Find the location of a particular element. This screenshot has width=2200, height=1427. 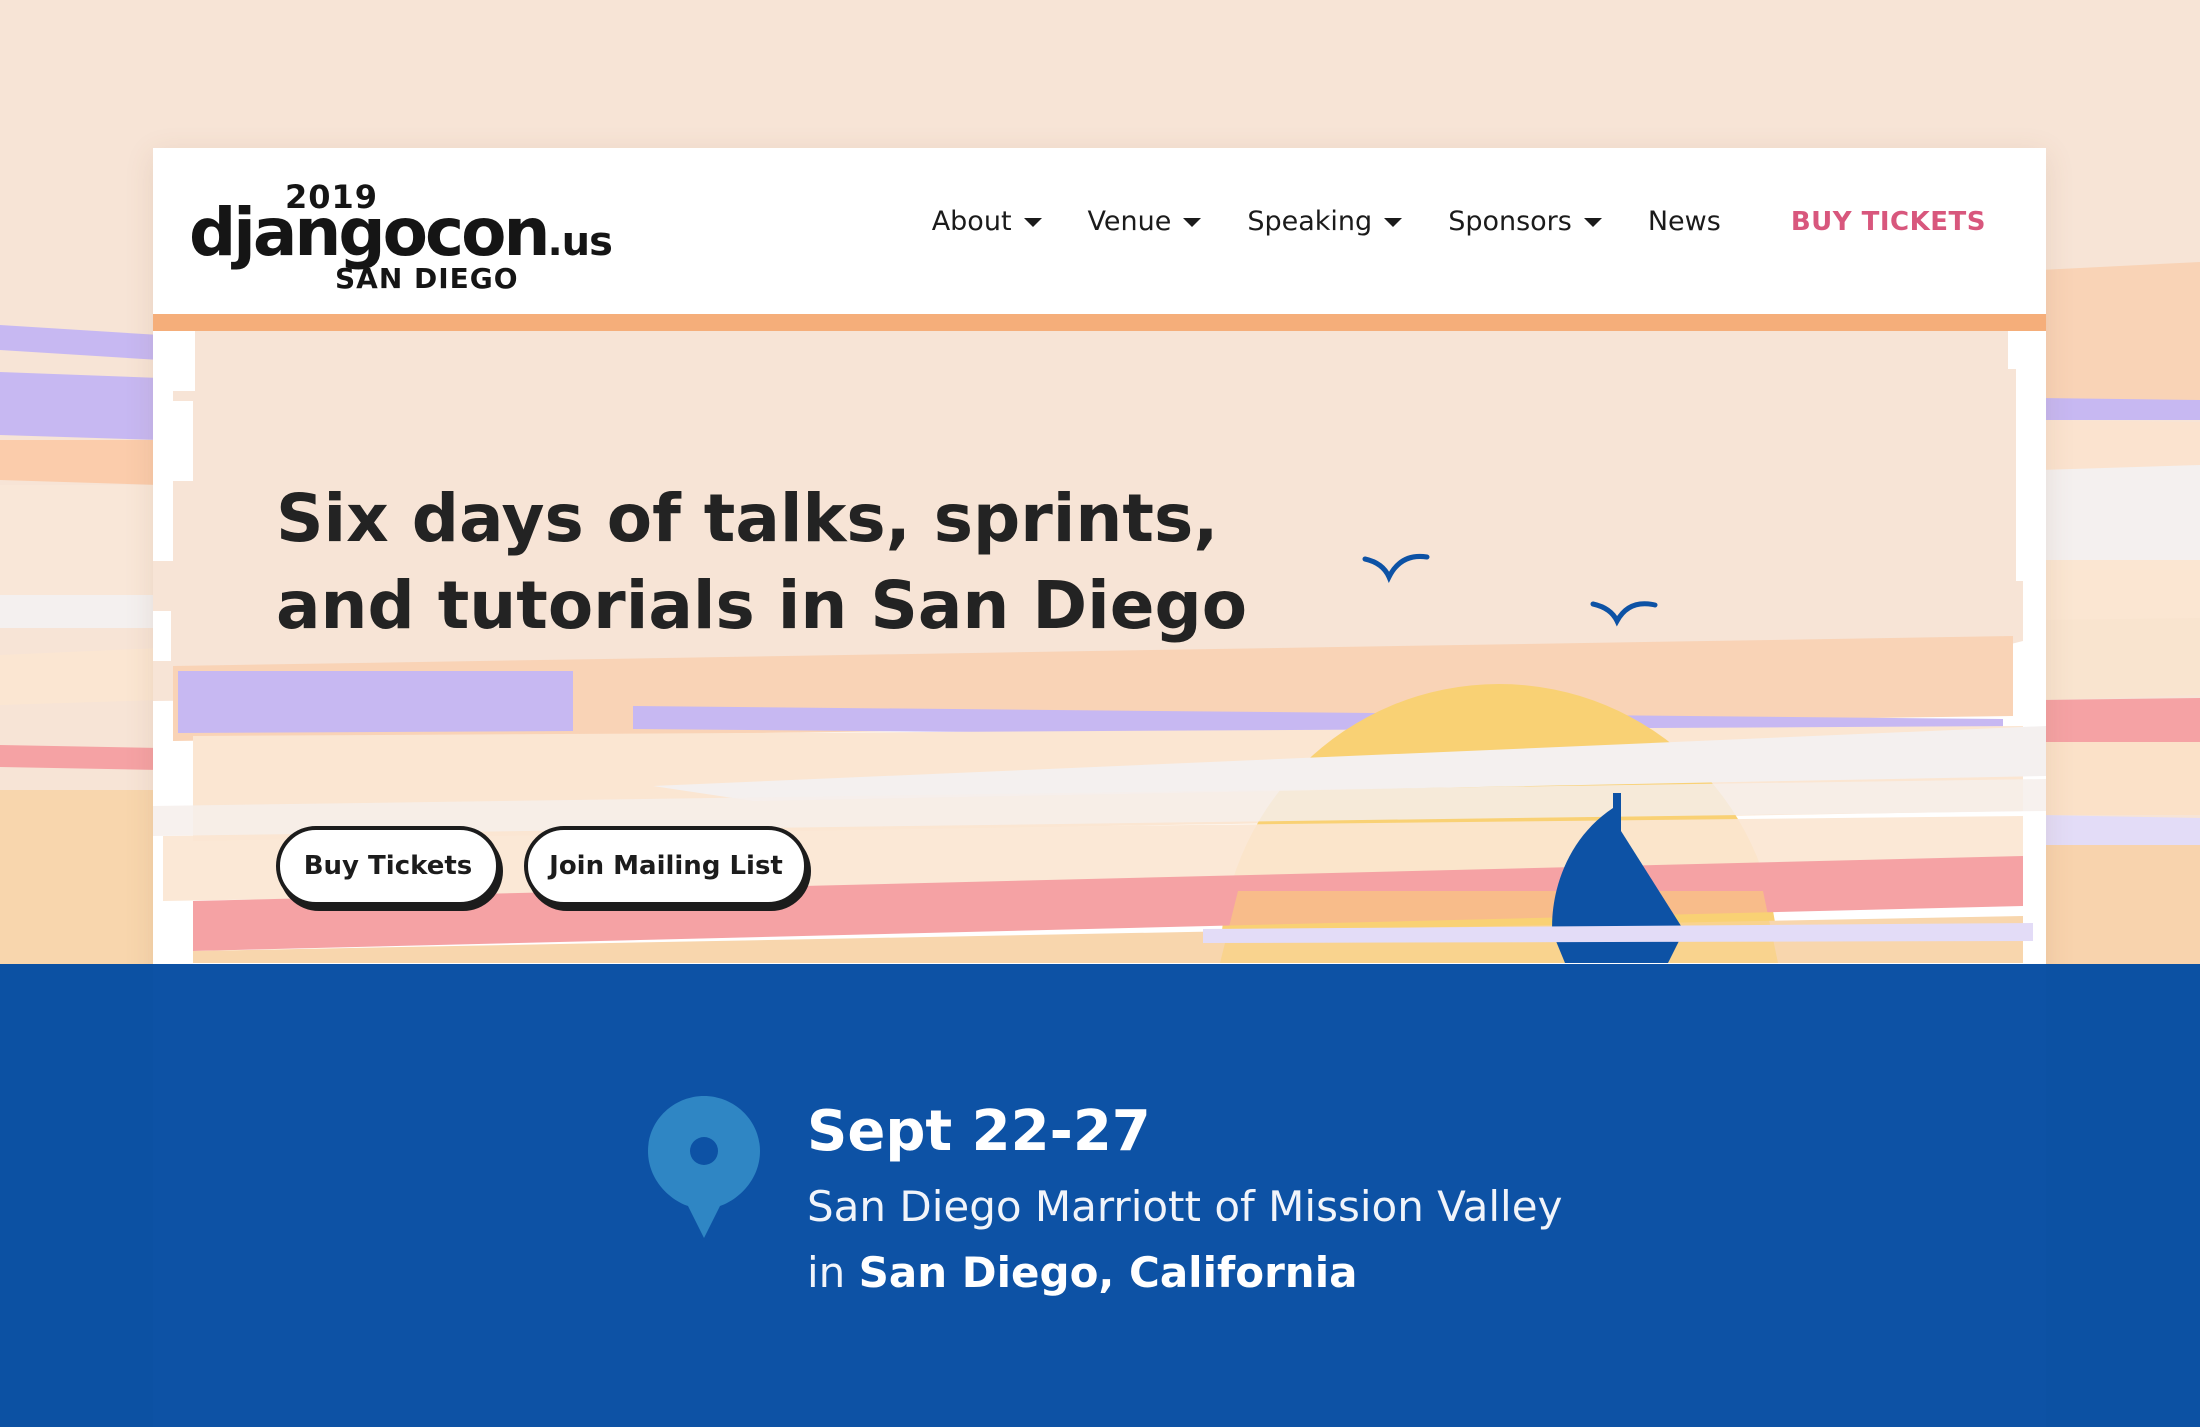

event-dates: Sept 22-27 is located at coordinates (979, 1131).